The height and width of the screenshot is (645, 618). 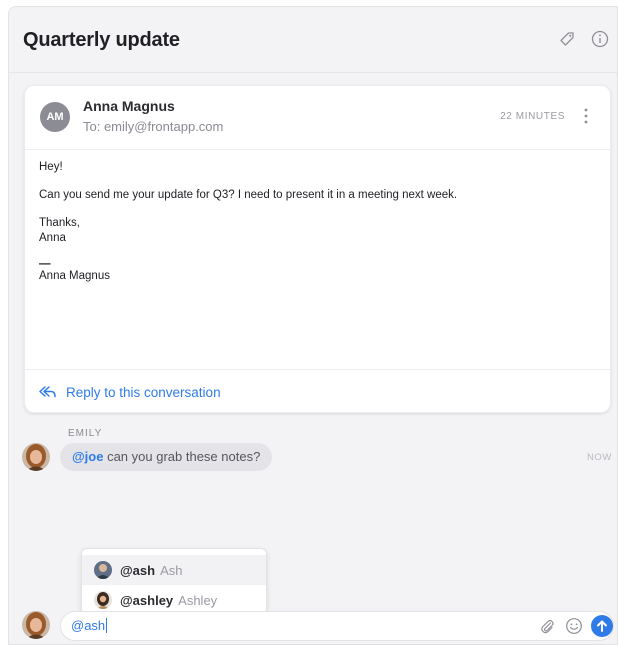 I want to click on more-options-icon, so click(x=586, y=116).